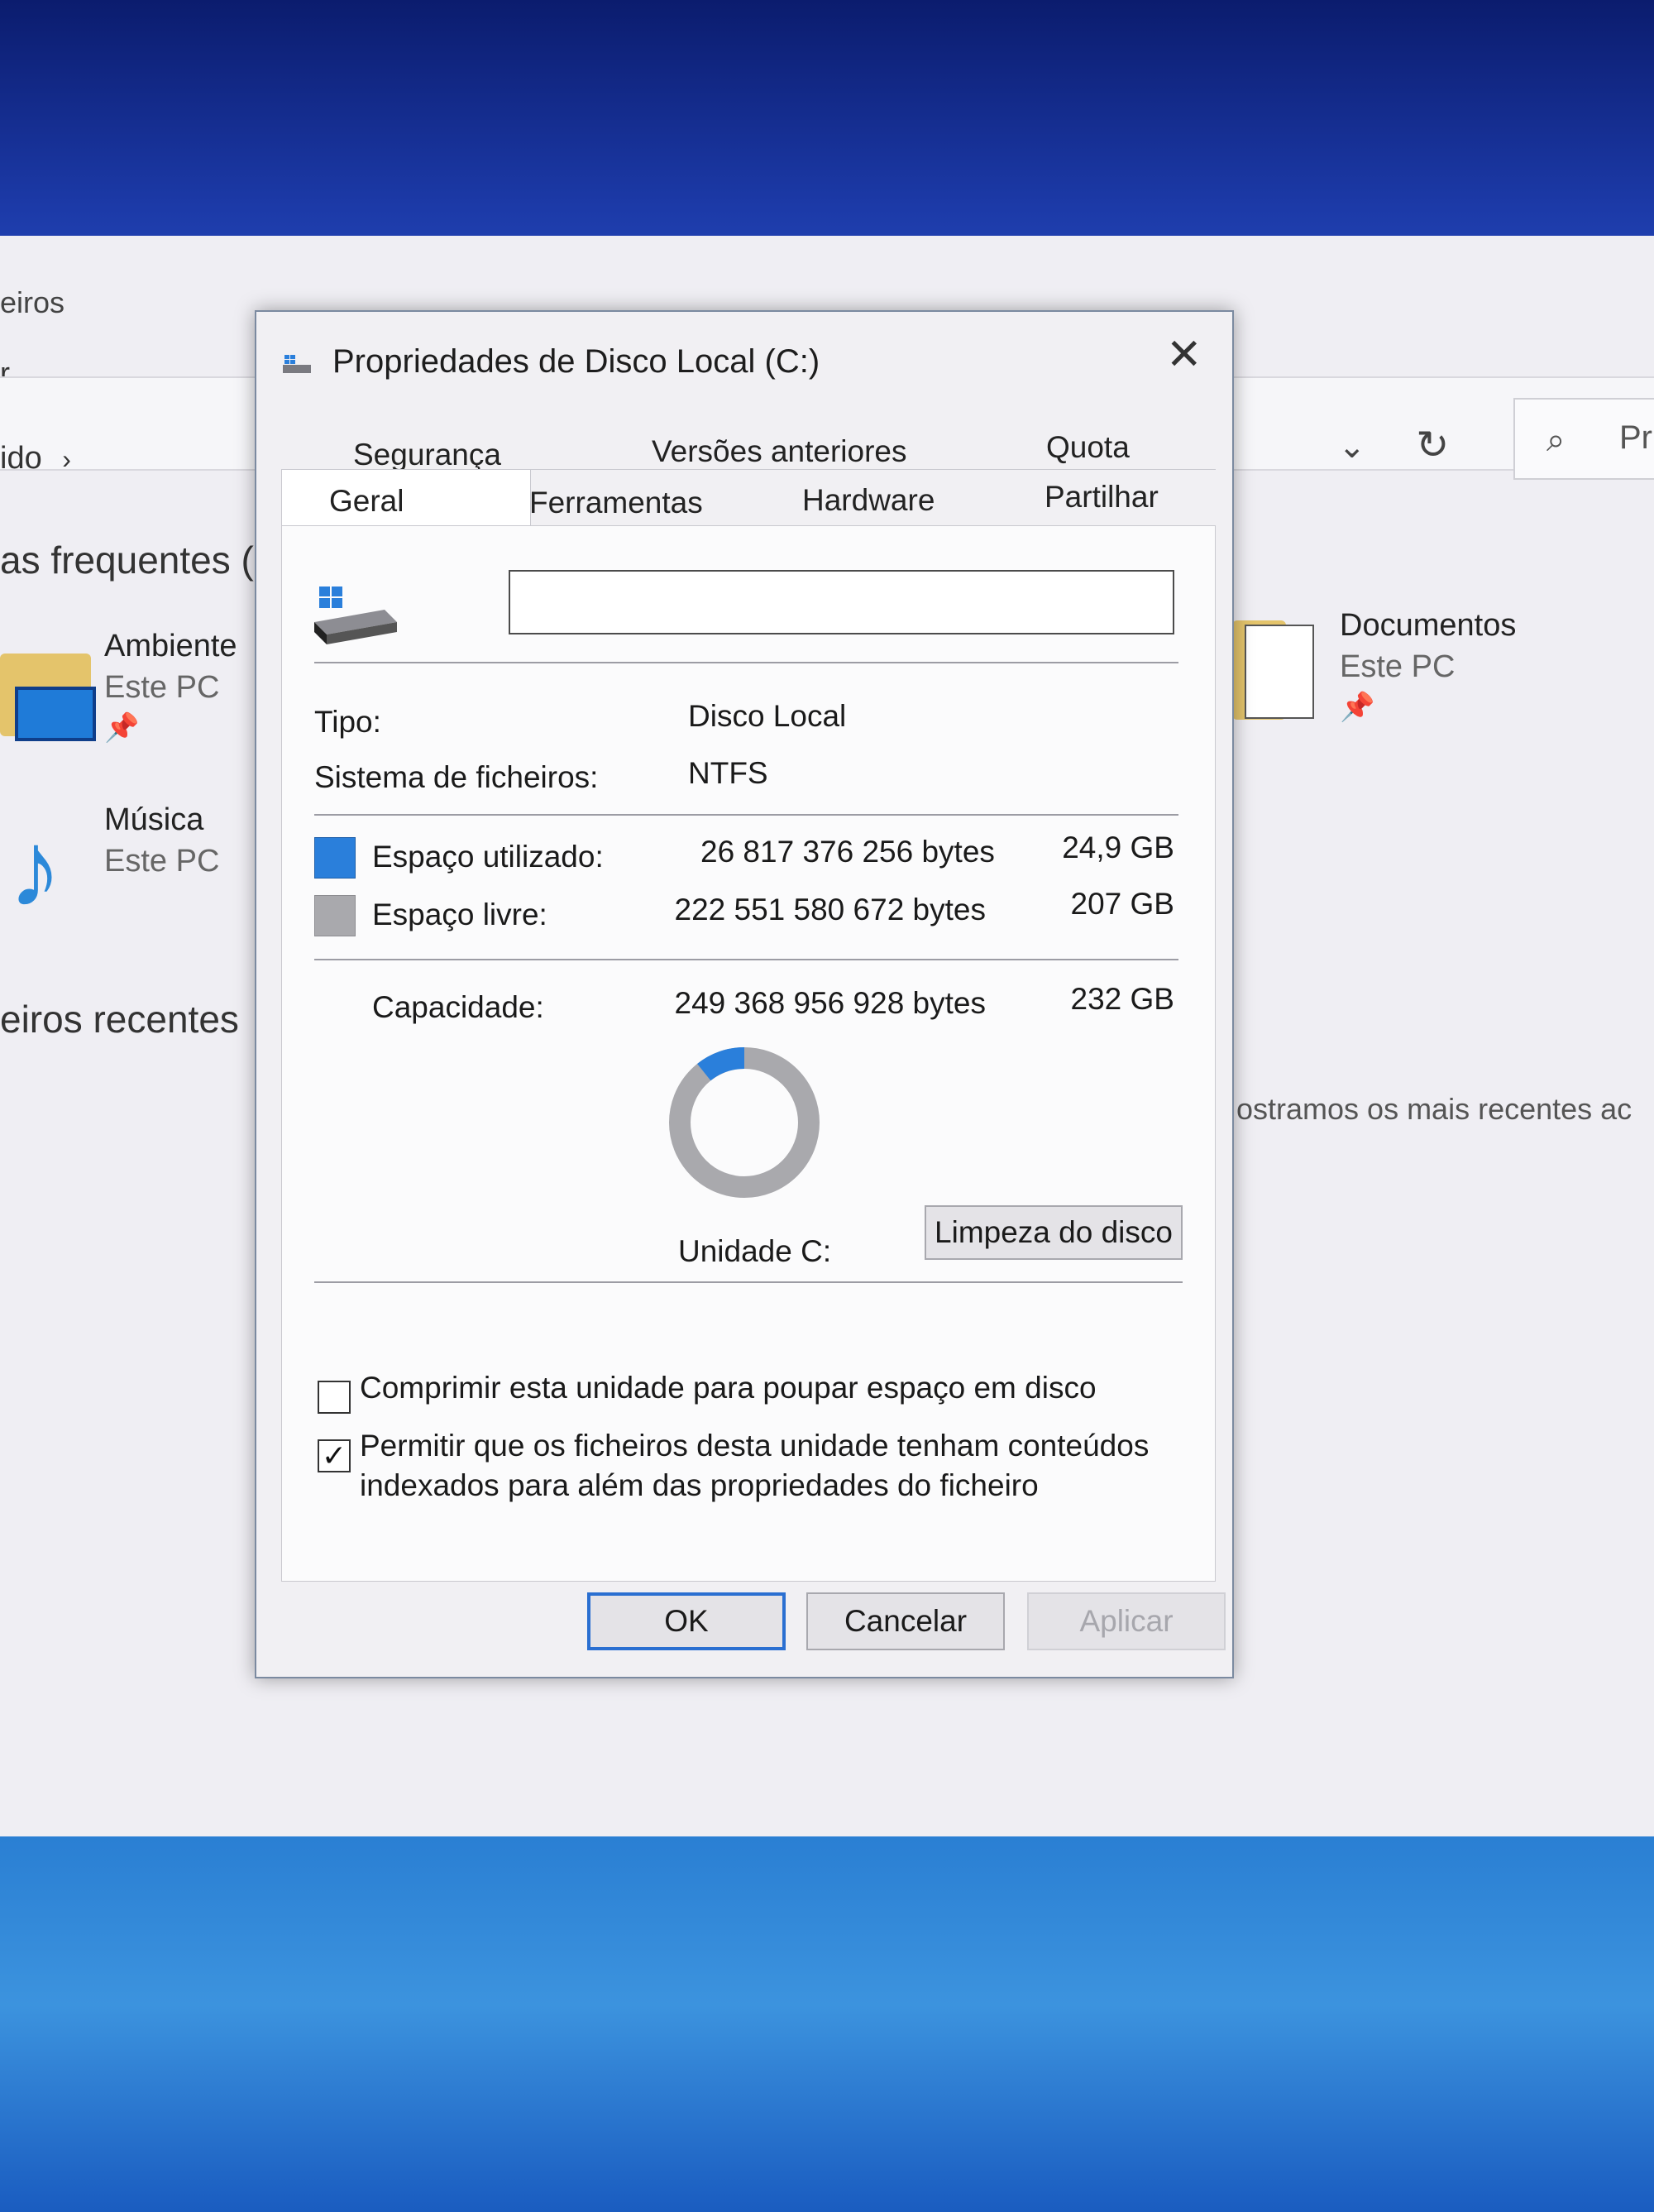 The image size is (1654, 2212). Describe the element at coordinates (1122, 999) in the screenshot. I see `capacity-size: 232 GB` at that location.